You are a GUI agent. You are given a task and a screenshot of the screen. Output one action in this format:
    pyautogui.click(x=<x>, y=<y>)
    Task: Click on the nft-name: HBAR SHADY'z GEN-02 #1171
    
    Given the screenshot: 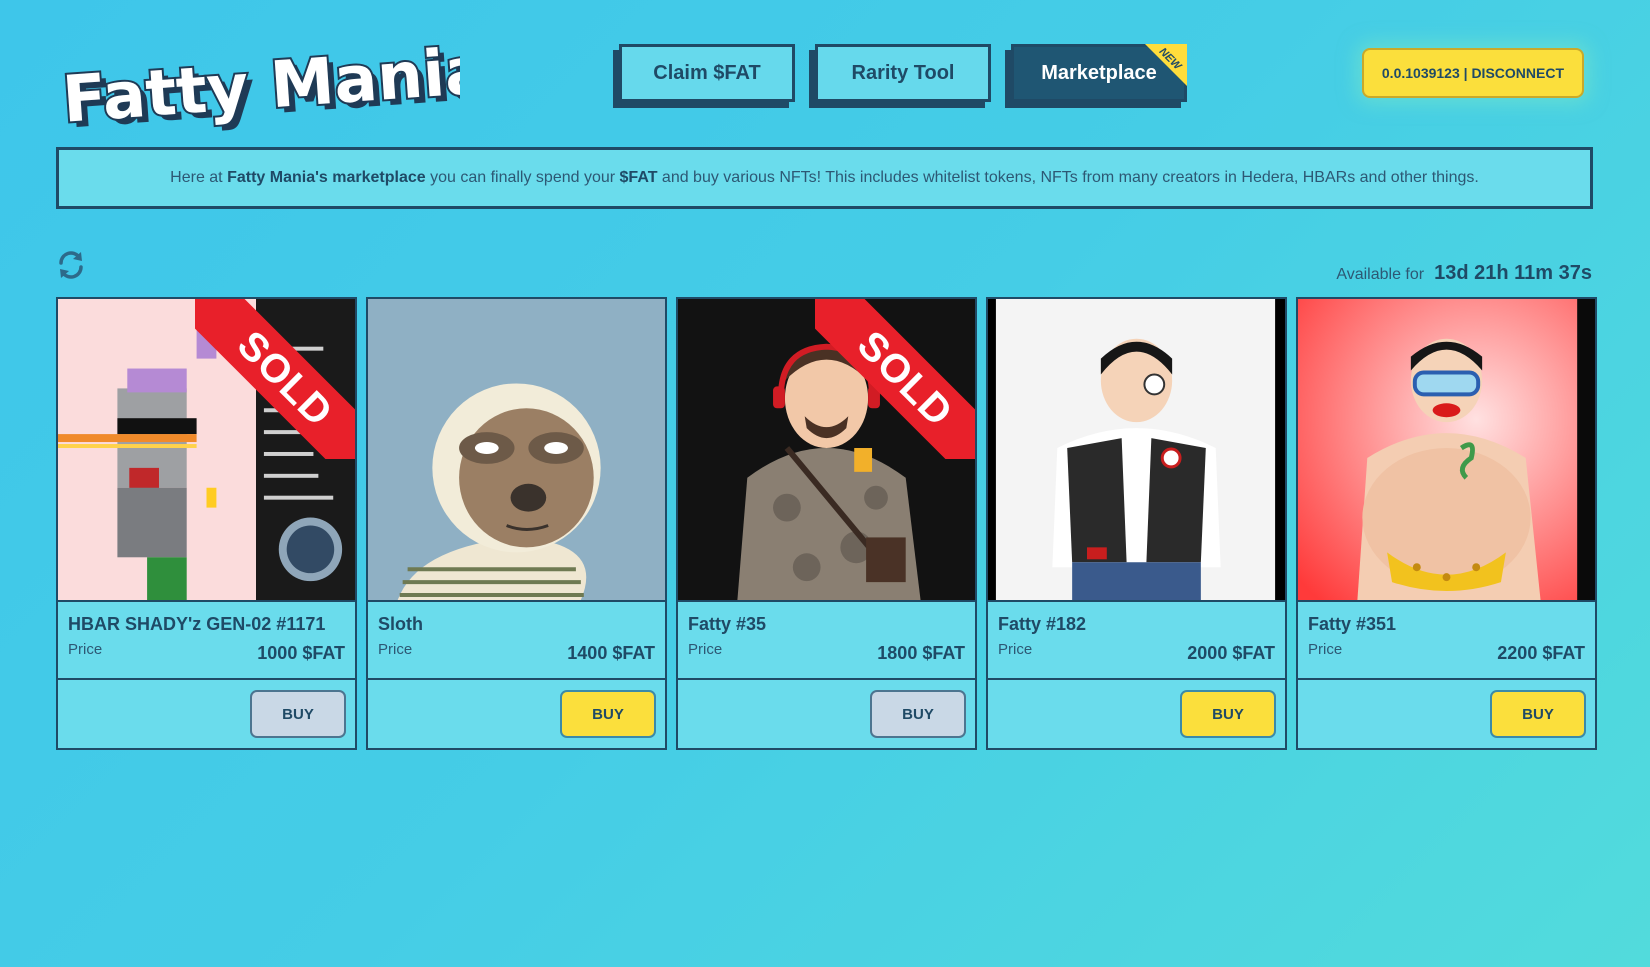 What is the action you would take?
    pyautogui.click(x=197, y=624)
    